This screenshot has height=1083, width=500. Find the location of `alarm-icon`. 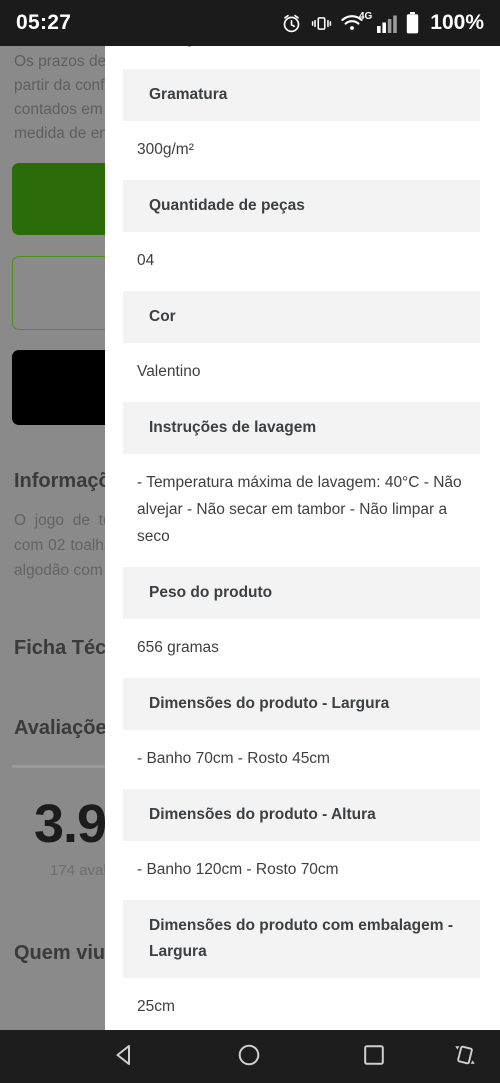

alarm-icon is located at coordinates (291, 23).